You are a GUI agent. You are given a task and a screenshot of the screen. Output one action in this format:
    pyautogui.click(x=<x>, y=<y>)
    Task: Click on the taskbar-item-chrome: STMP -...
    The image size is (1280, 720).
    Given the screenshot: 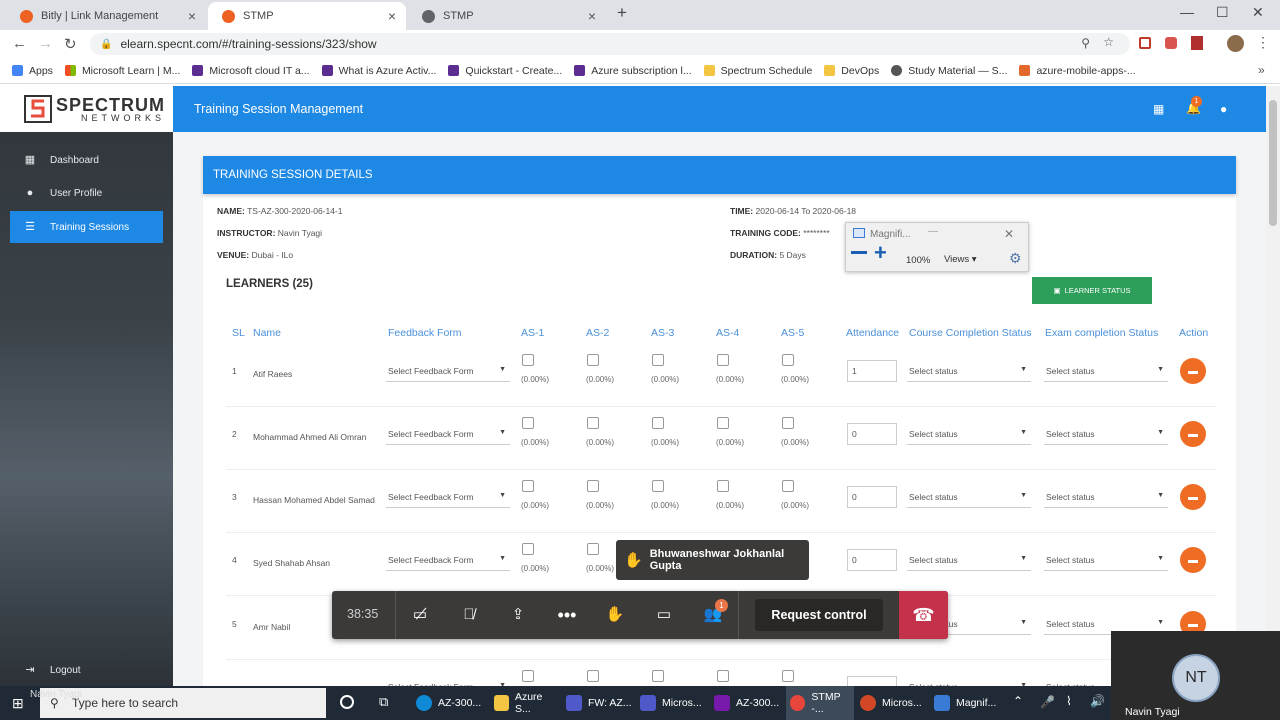 What is the action you would take?
    pyautogui.click(x=820, y=703)
    